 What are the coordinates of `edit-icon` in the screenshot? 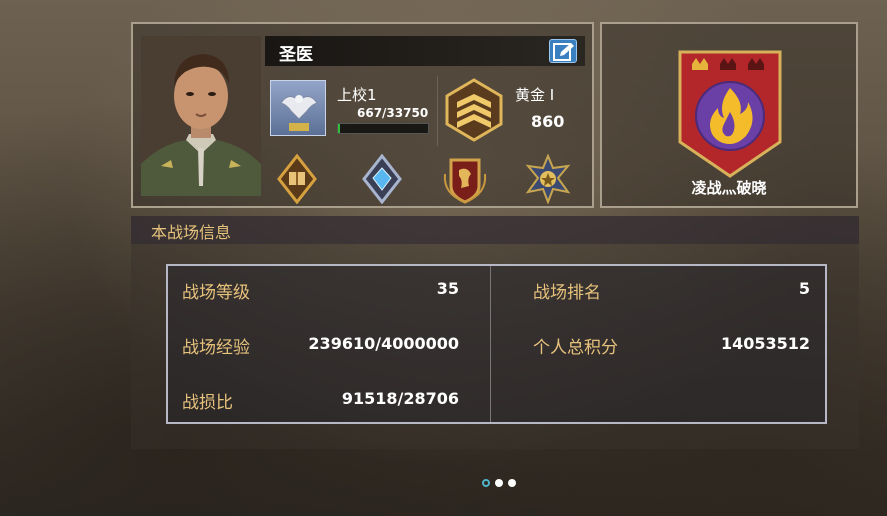 It's located at (563, 52).